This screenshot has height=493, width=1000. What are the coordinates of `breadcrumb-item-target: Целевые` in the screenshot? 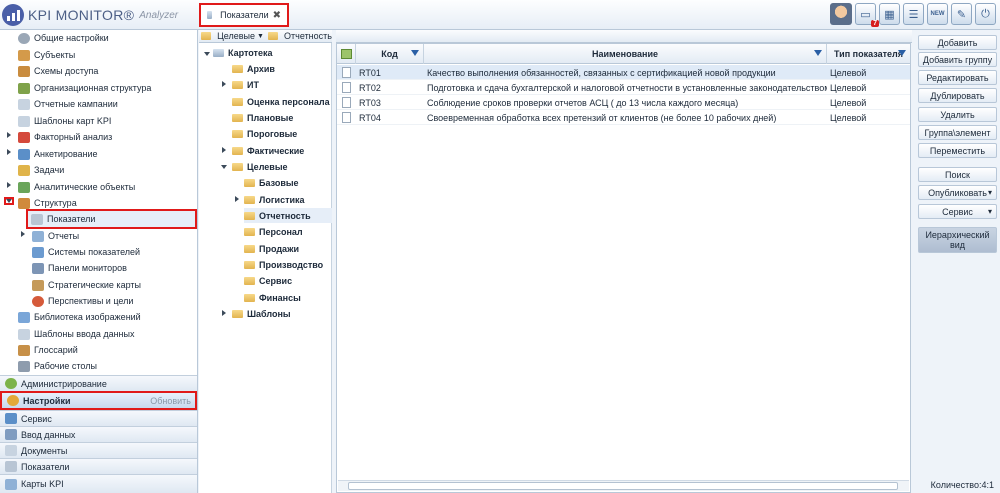 It's located at (236, 36).